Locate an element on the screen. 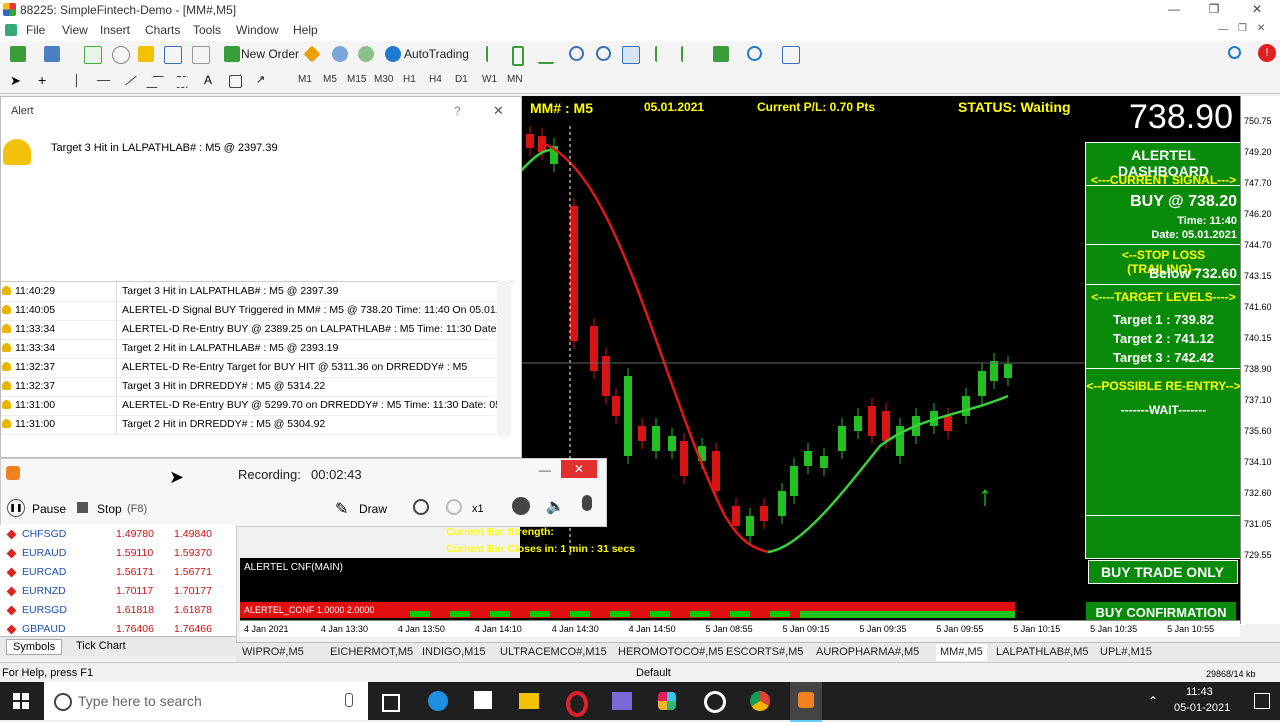 This screenshot has width=1280, height=722. vertical-line-icon is located at coordinates (76, 80).